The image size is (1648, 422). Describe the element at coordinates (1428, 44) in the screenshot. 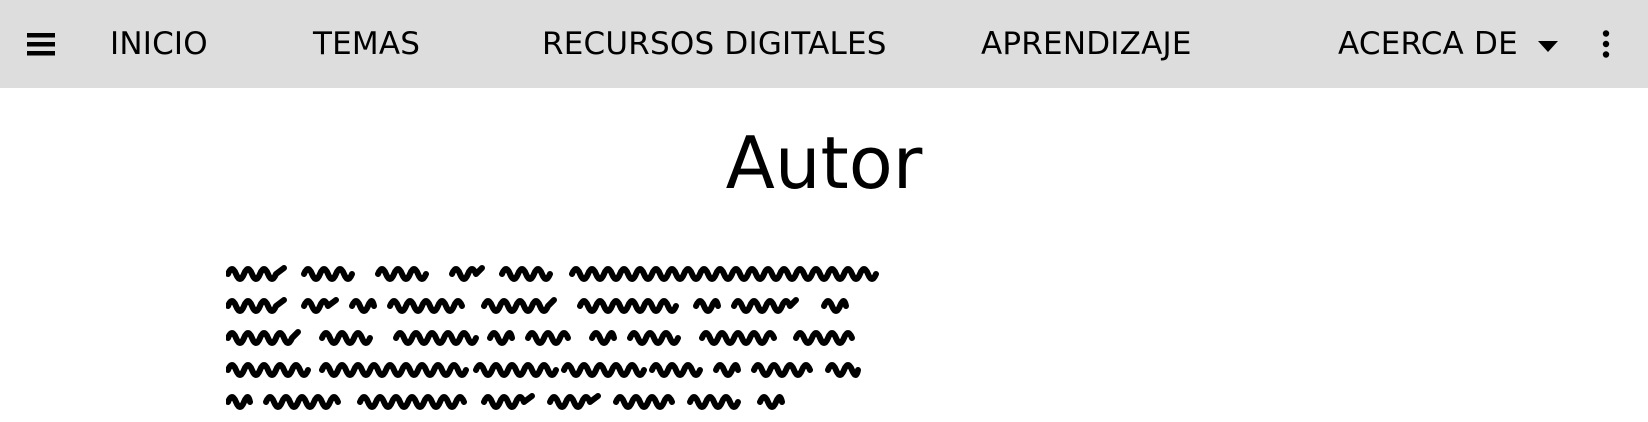

I see `nav-item-label: ACERCA DE` at that location.